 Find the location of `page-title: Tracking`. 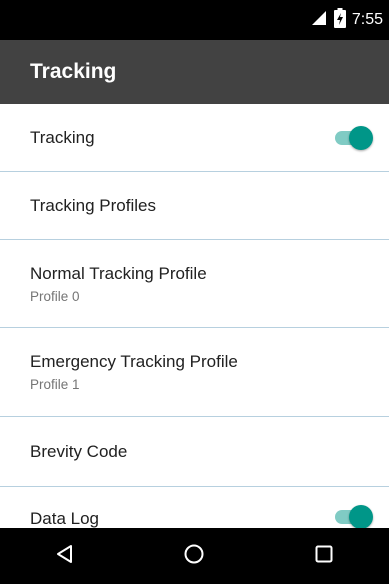

page-title: Tracking is located at coordinates (73, 71).